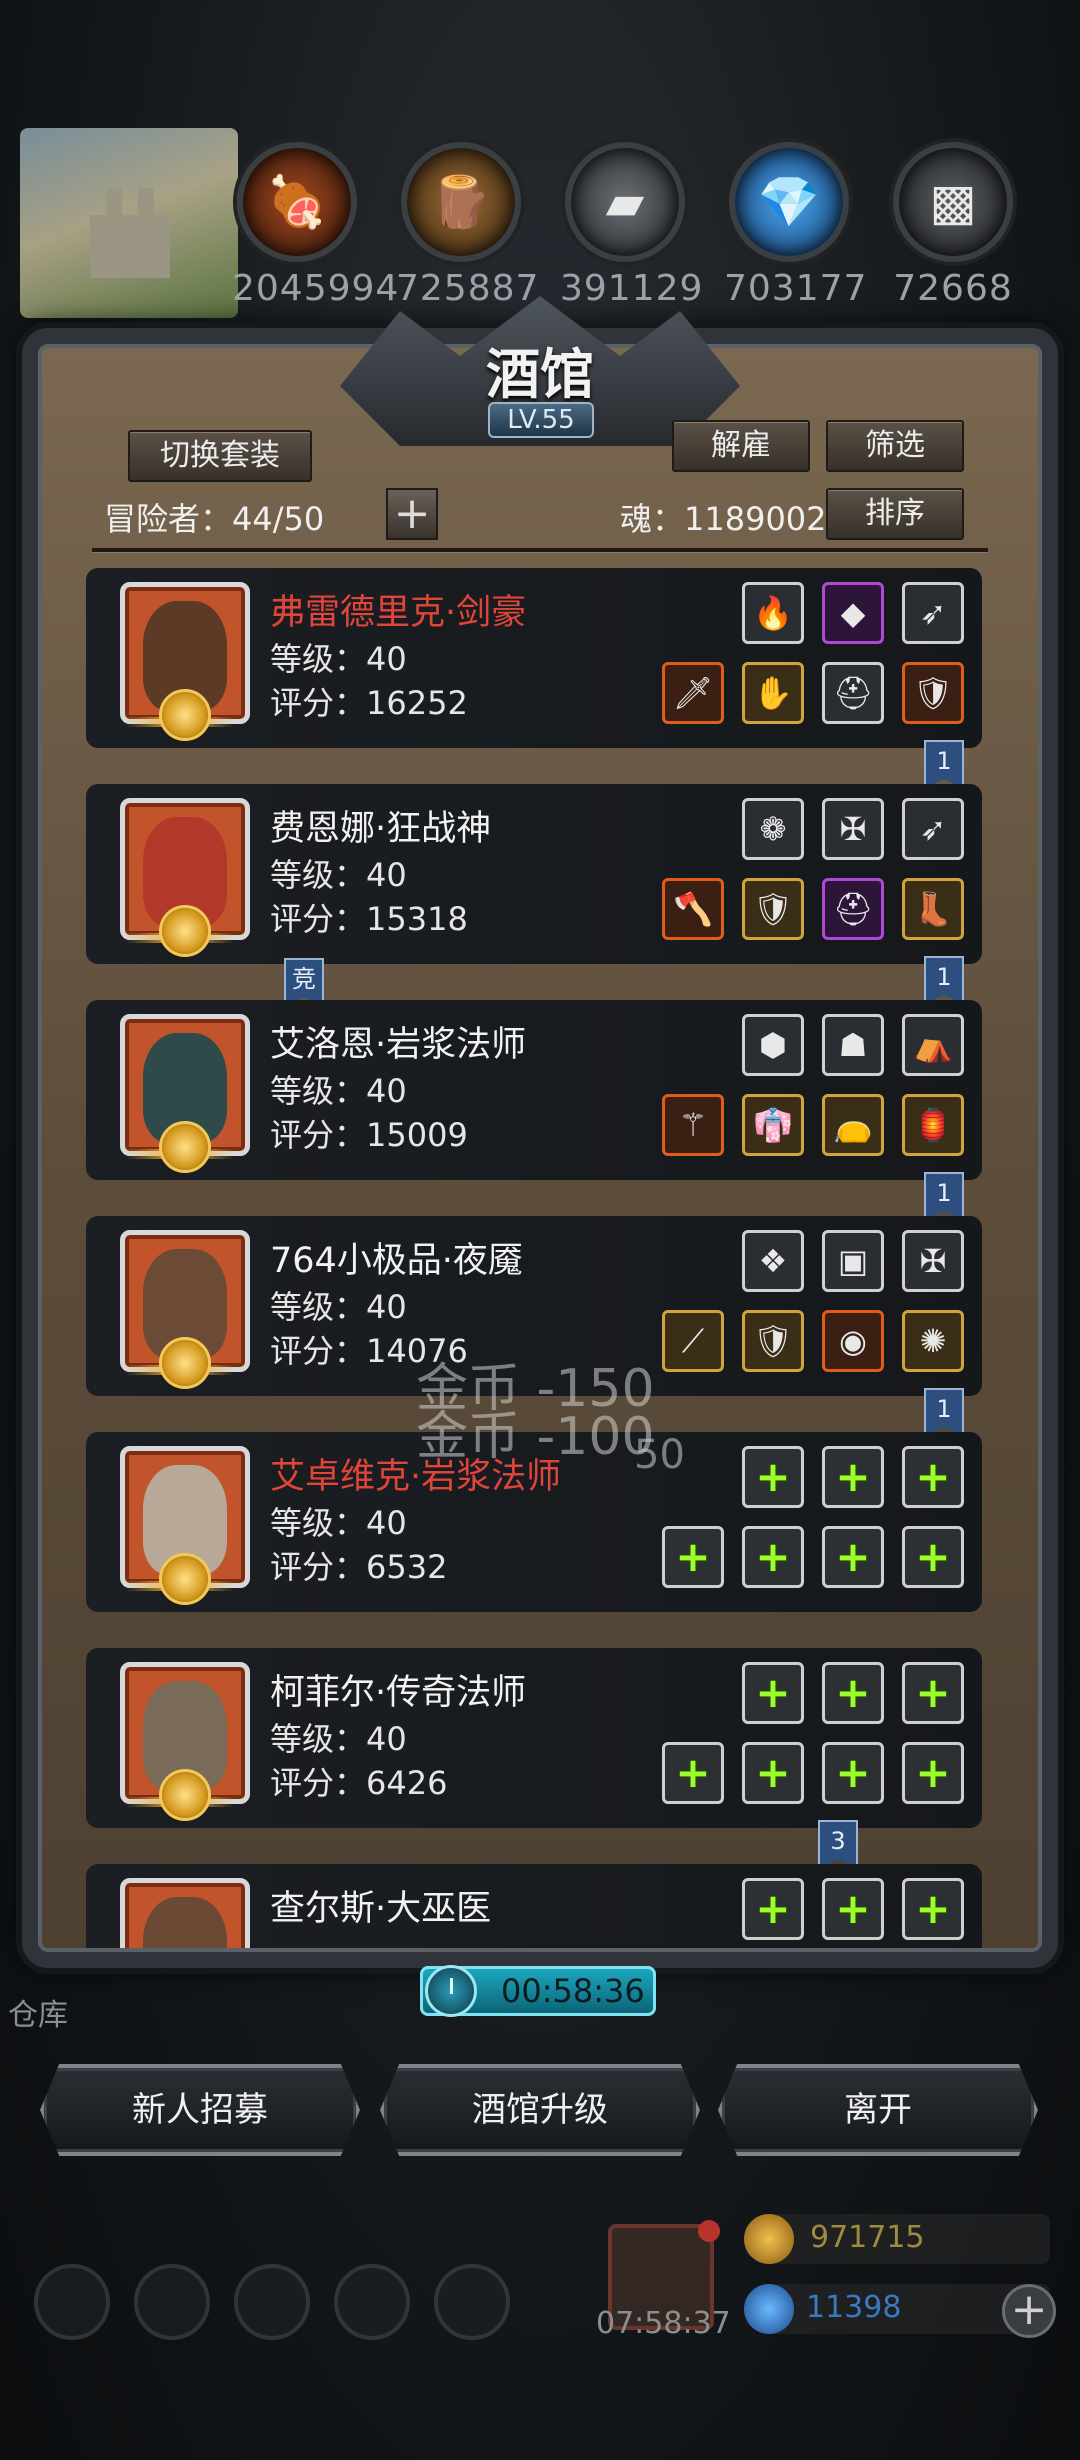 This screenshot has width=1080, height=2460. I want to click on fire-rune-icon: 🔥, so click(773, 613).